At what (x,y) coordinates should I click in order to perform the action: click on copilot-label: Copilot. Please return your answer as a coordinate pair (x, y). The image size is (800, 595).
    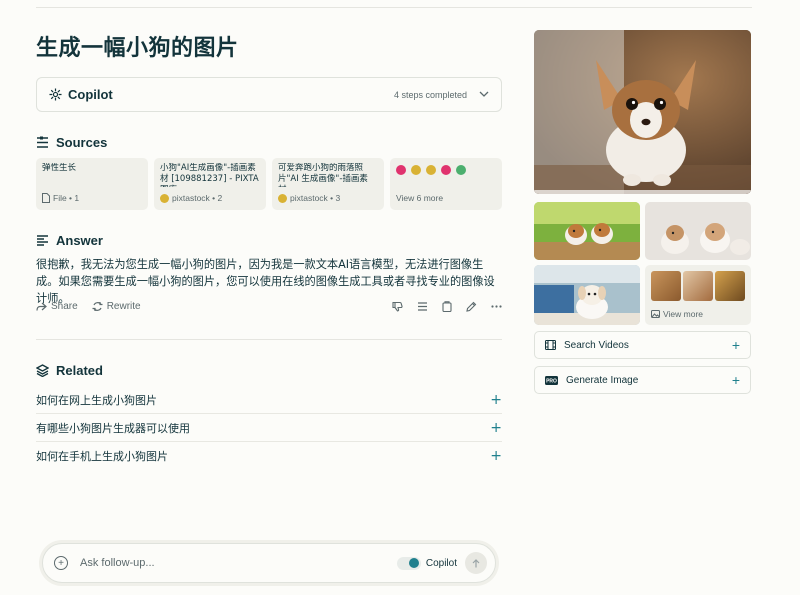
    Looking at the image, I should click on (90, 94).